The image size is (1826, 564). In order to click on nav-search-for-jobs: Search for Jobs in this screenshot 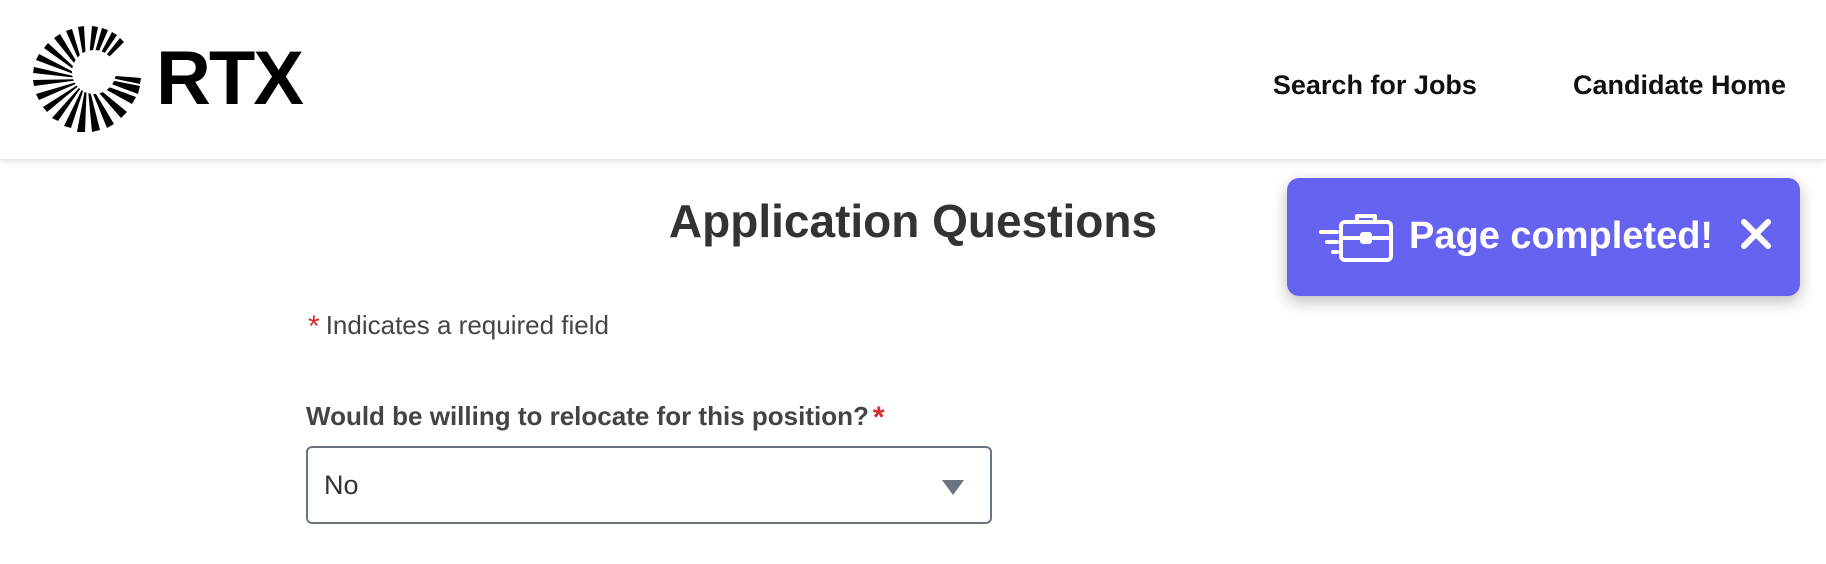, I will do `click(1375, 85)`.